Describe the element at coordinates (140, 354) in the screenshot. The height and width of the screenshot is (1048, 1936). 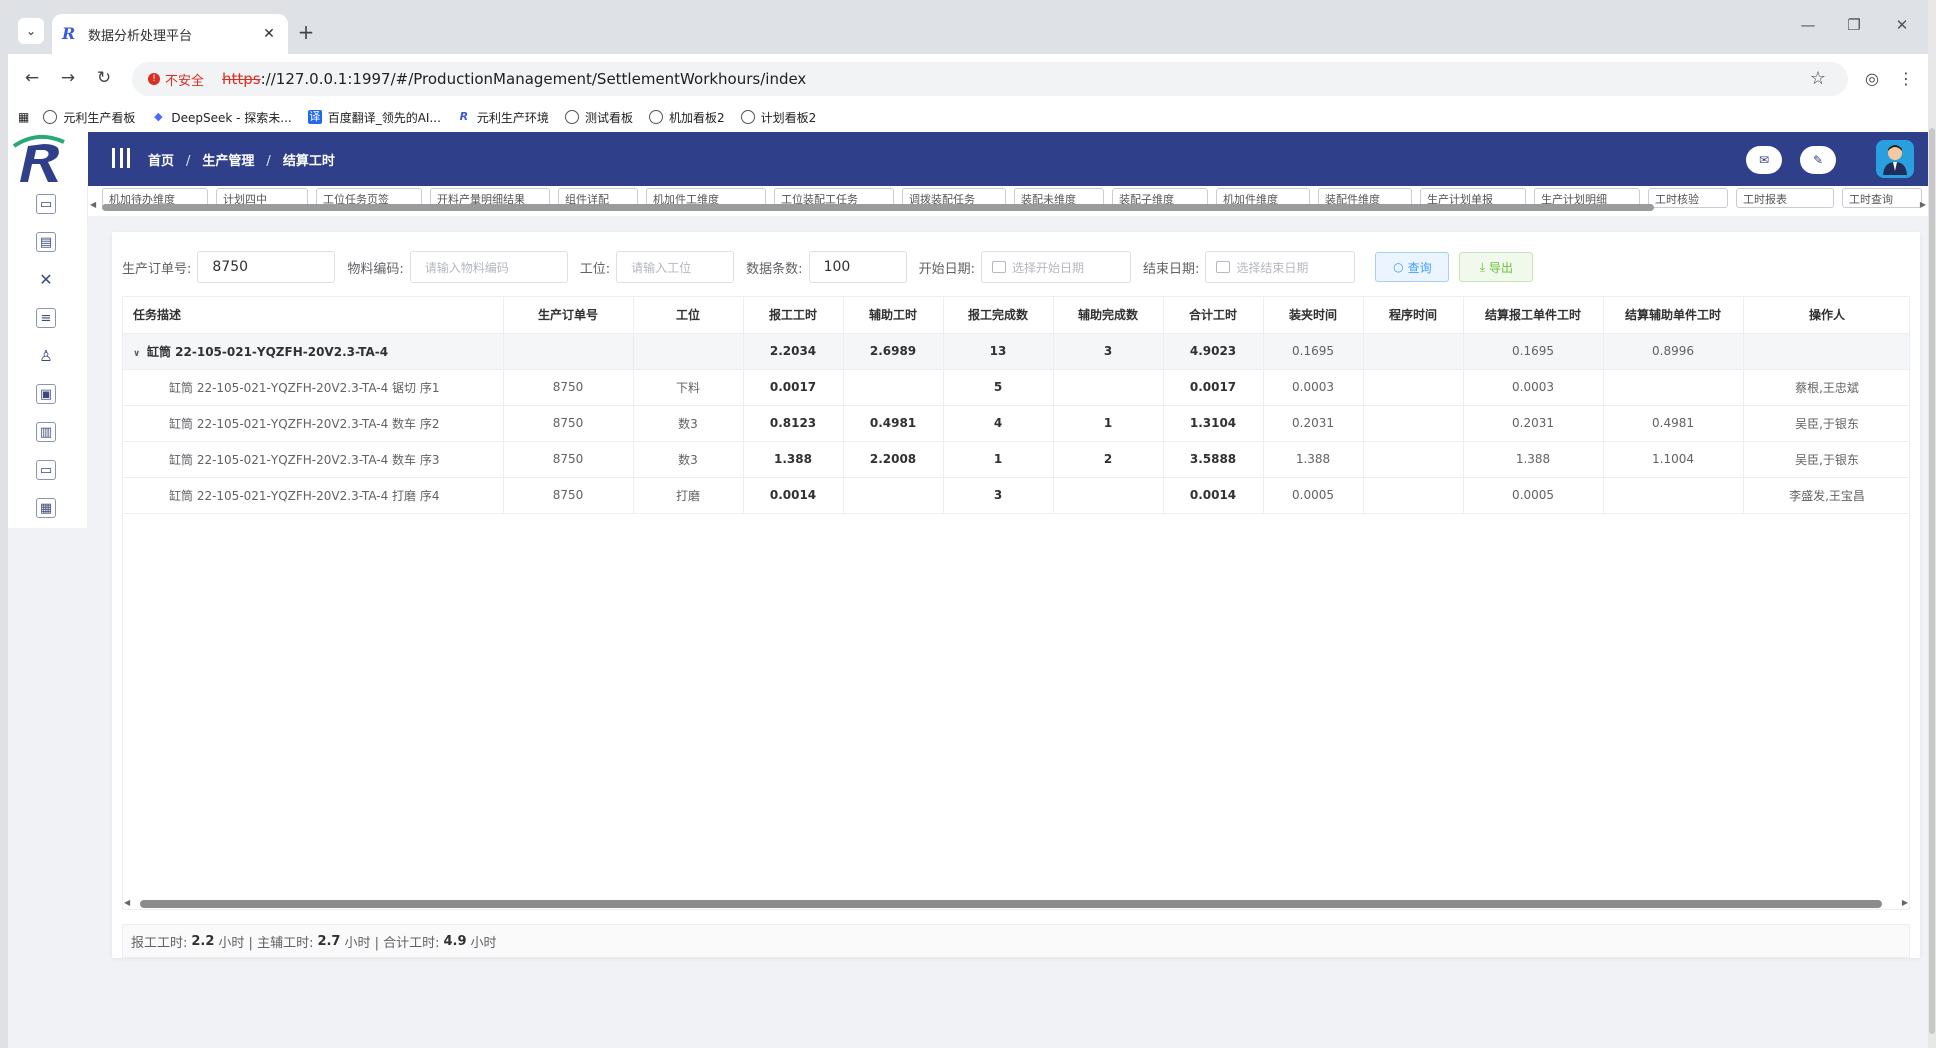
I see `collapse-caret-icon: ∨` at that location.